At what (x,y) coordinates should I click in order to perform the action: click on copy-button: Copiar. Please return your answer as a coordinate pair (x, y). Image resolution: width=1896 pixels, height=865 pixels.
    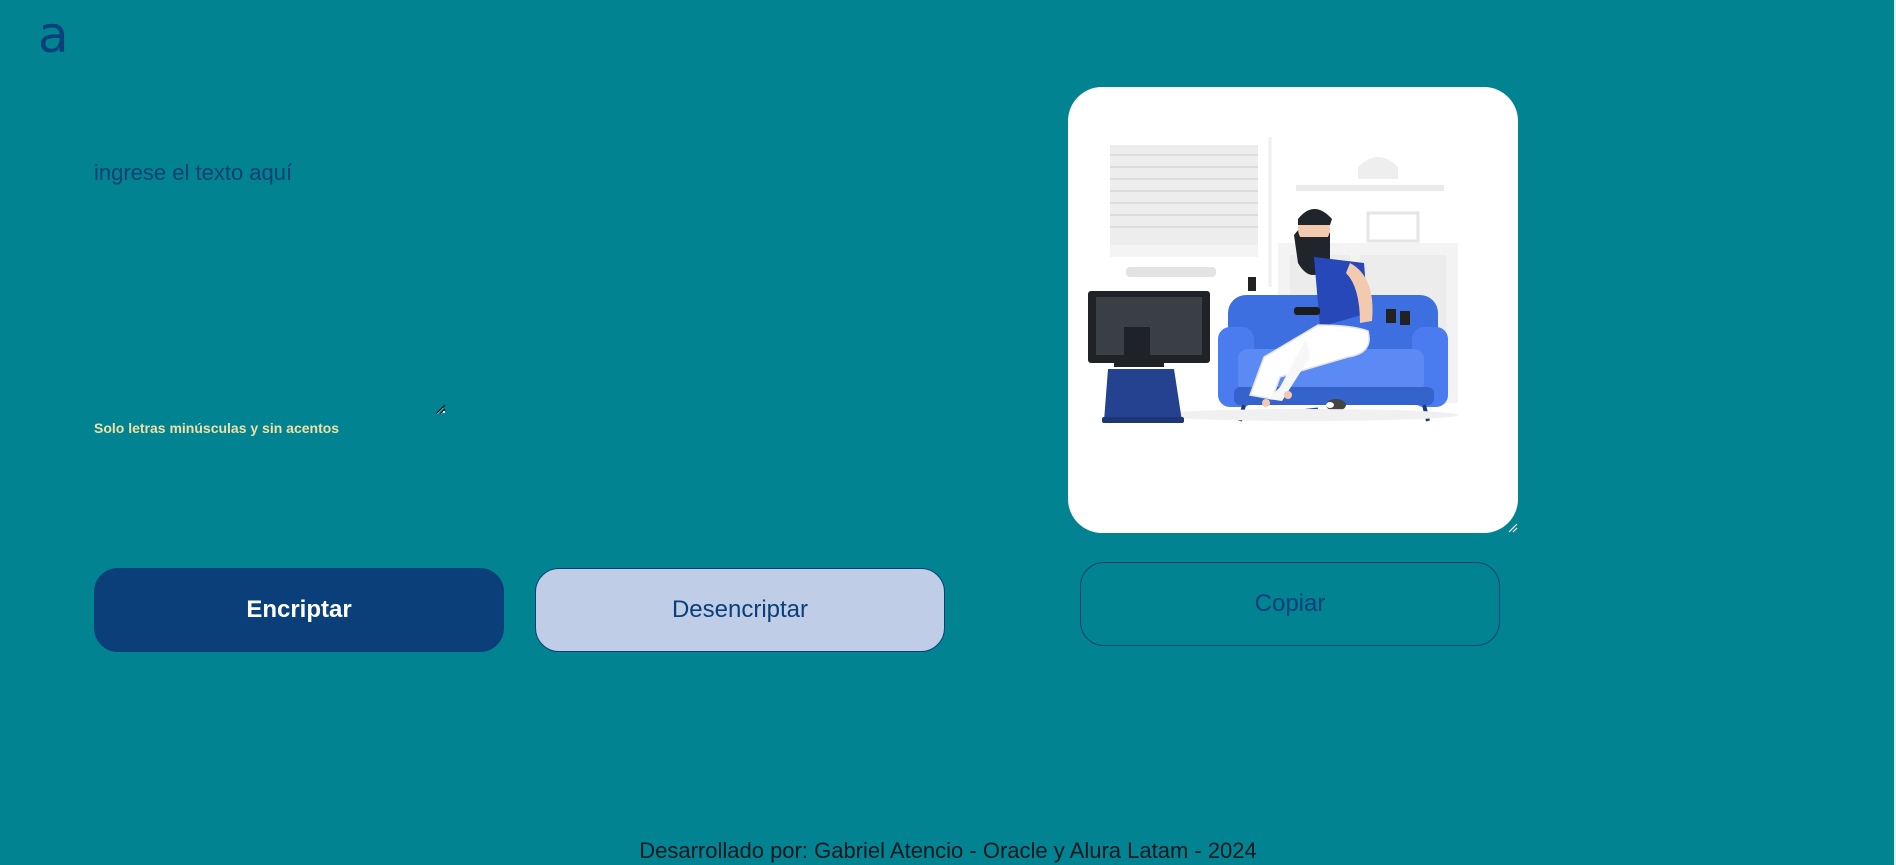
    Looking at the image, I should click on (1290, 604).